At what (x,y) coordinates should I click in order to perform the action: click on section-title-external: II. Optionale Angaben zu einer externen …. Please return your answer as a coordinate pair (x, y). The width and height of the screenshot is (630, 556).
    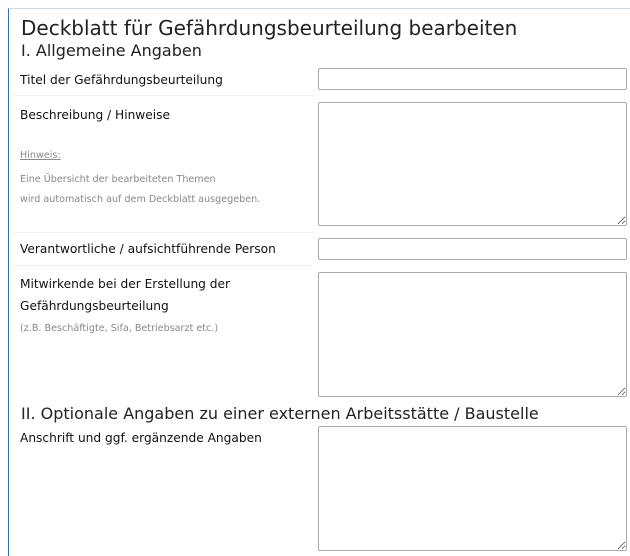
    Looking at the image, I should click on (280, 413).